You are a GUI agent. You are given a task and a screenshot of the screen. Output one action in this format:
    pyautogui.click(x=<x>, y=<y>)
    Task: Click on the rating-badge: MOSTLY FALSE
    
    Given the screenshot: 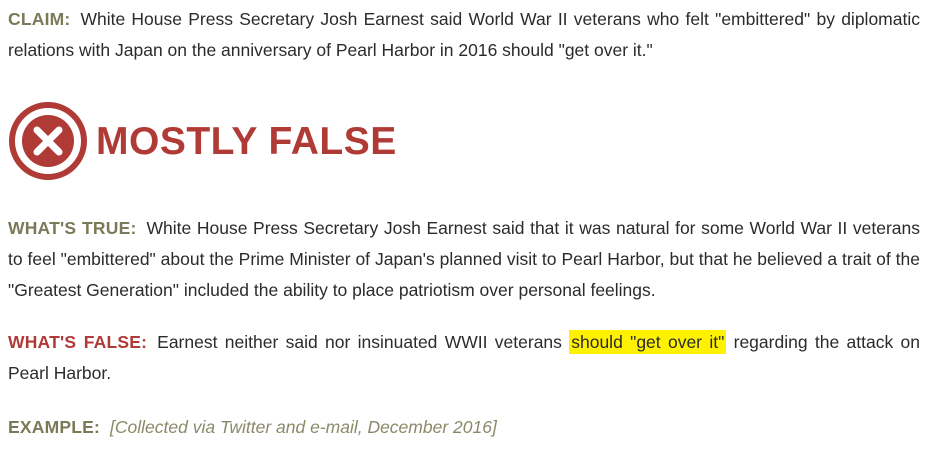 What is the action you would take?
    pyautogui.click(x=202, y=141)
    